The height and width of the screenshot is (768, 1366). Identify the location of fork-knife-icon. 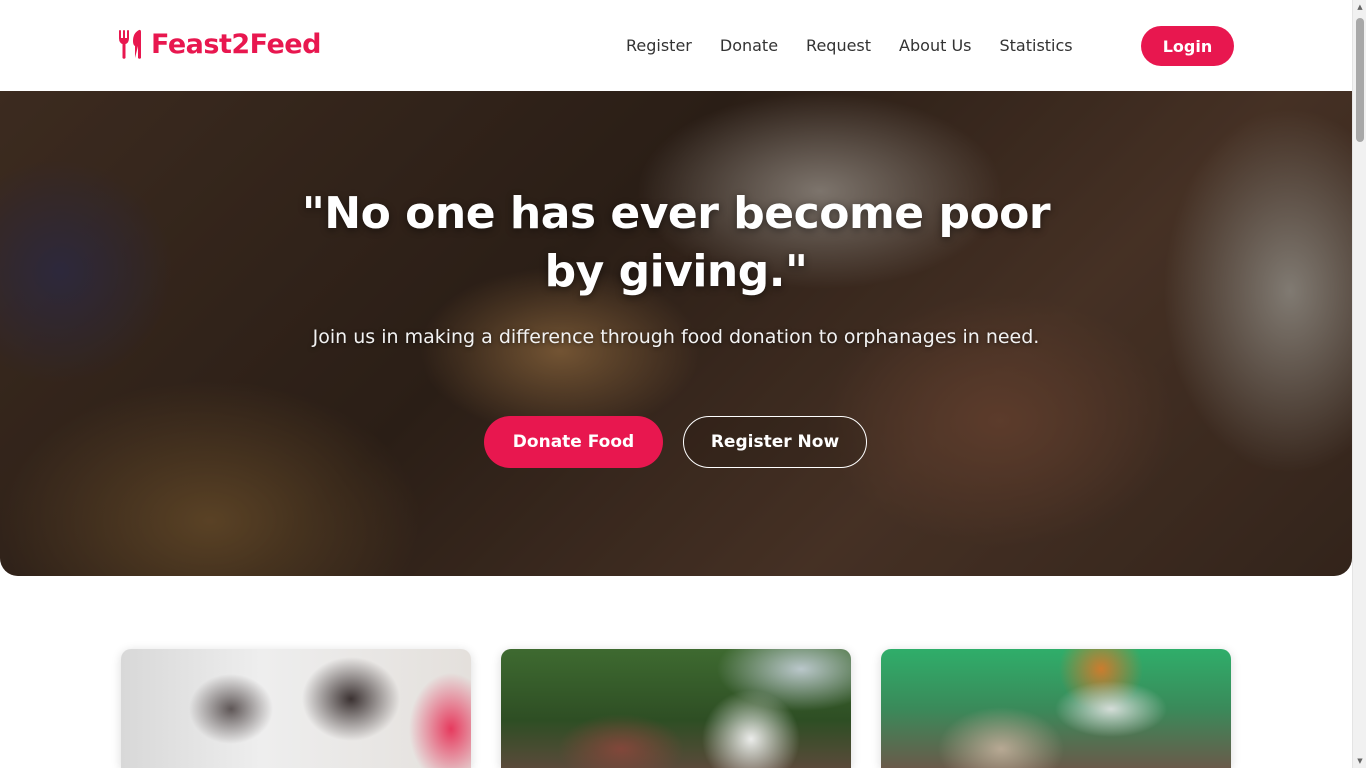
(130, 44).